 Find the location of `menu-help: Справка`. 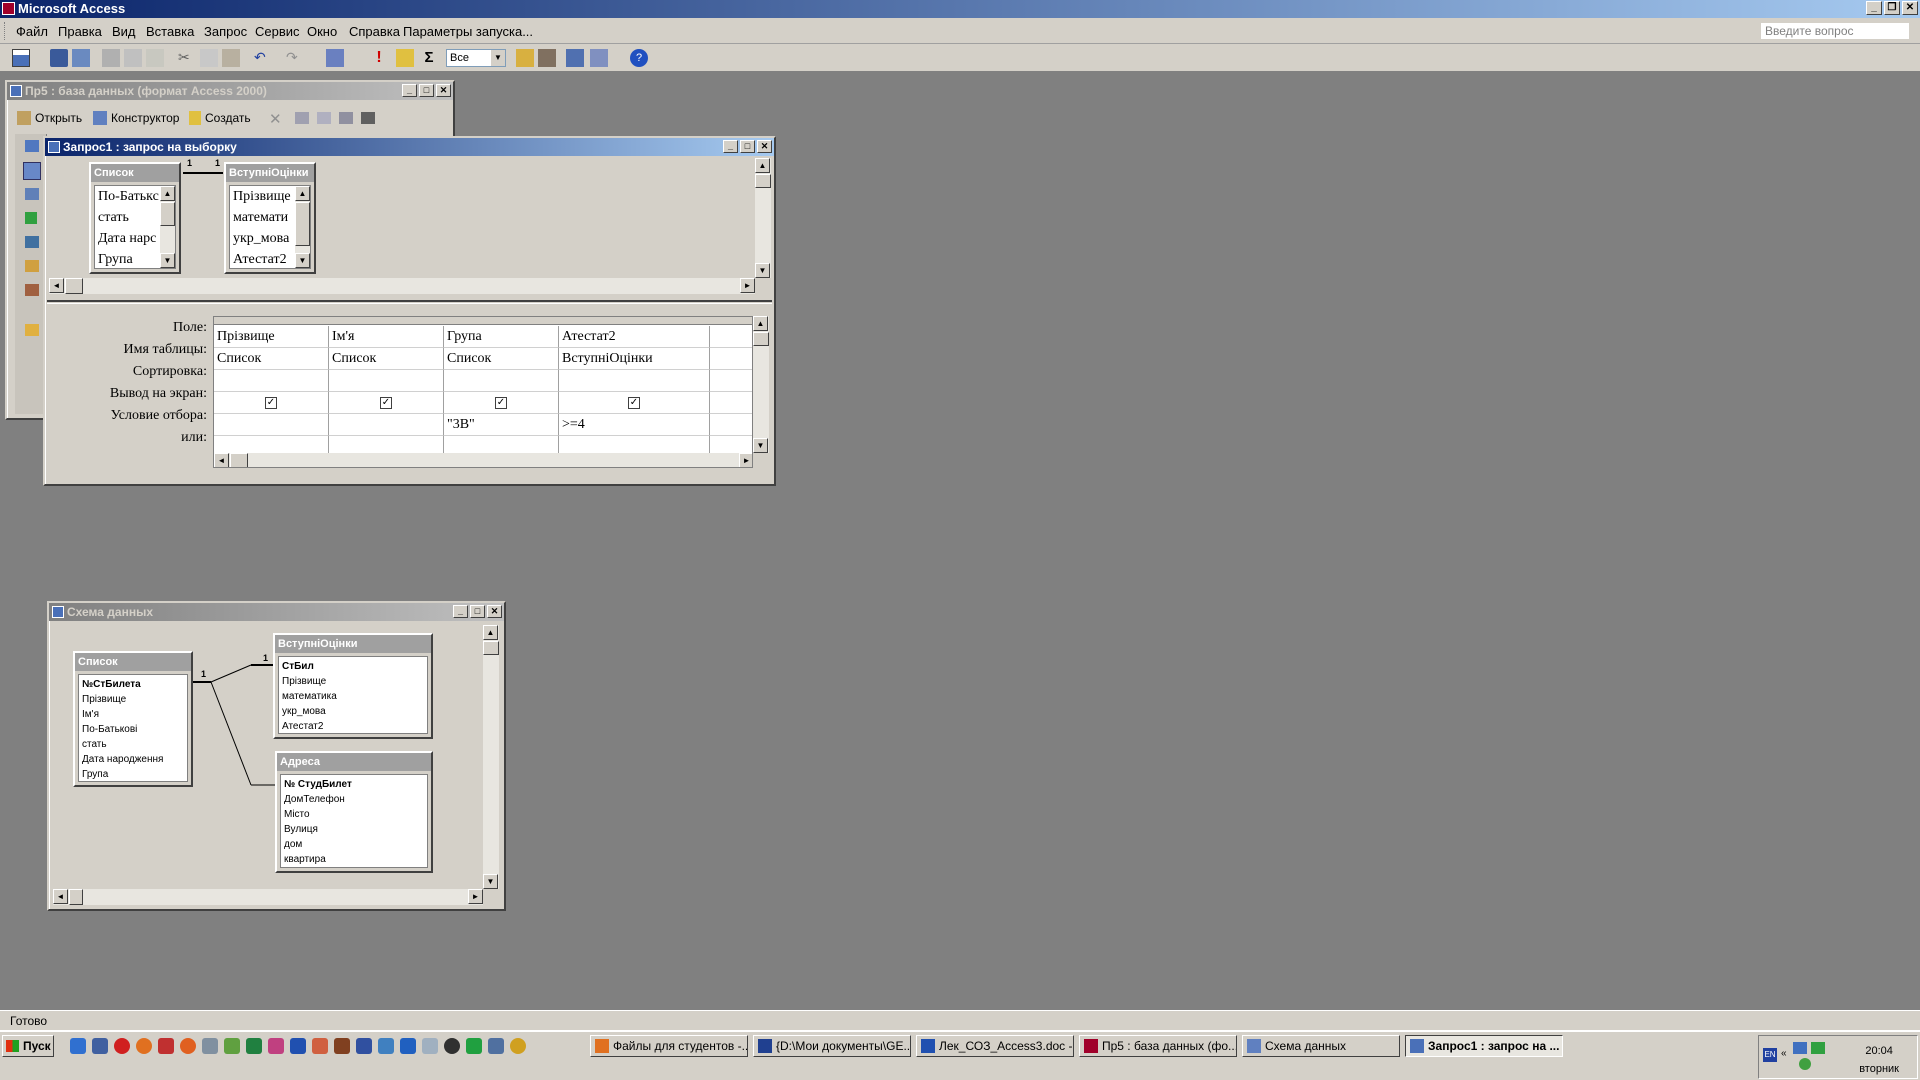

menu-help: Справка is located at coordinates (374, 31).